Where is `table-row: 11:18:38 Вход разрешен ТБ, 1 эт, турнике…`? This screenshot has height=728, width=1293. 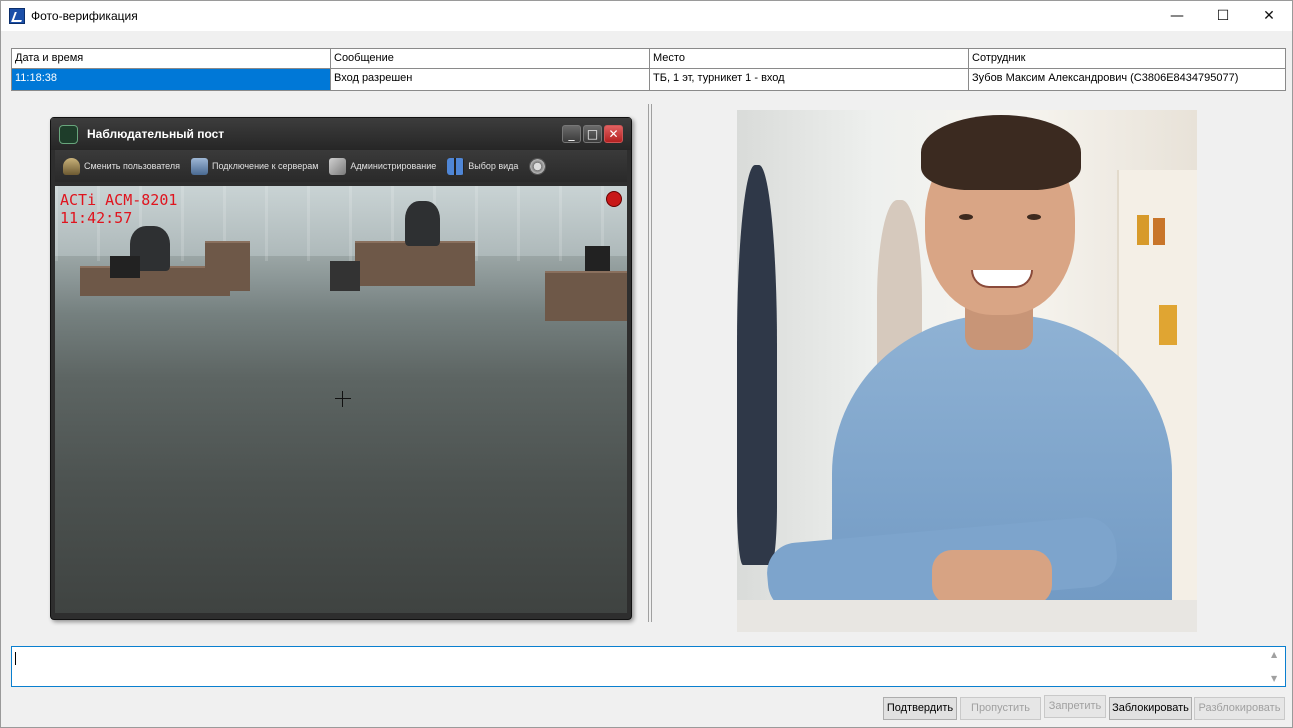 table-row: 11:18:38 Вход разрешен ТБ, 1 эт, турнике… is located at coordinates (648, 79).